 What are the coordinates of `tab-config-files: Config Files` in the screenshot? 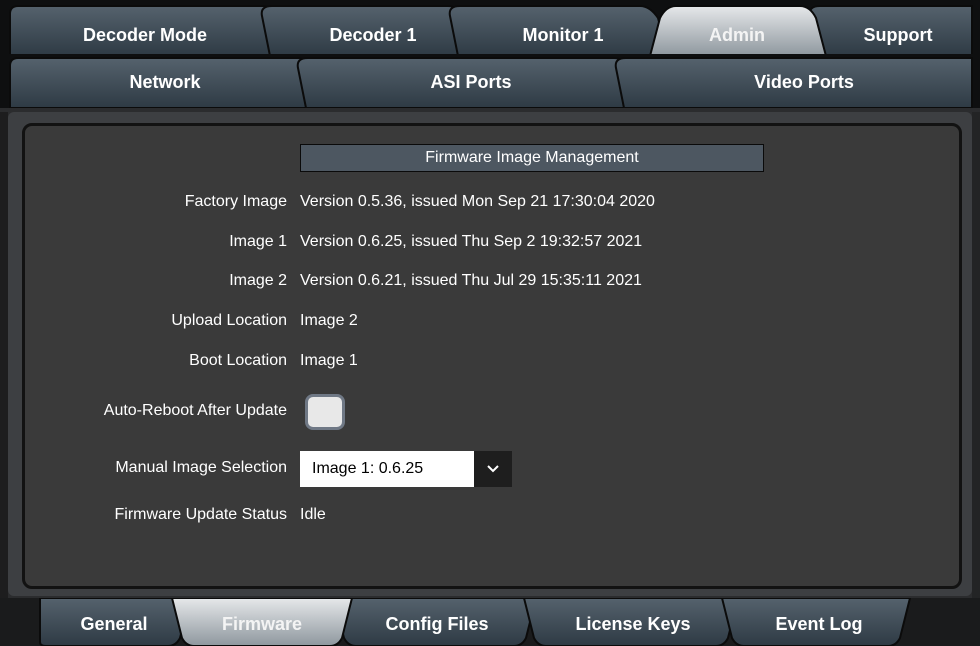 It's located at (437, 624).